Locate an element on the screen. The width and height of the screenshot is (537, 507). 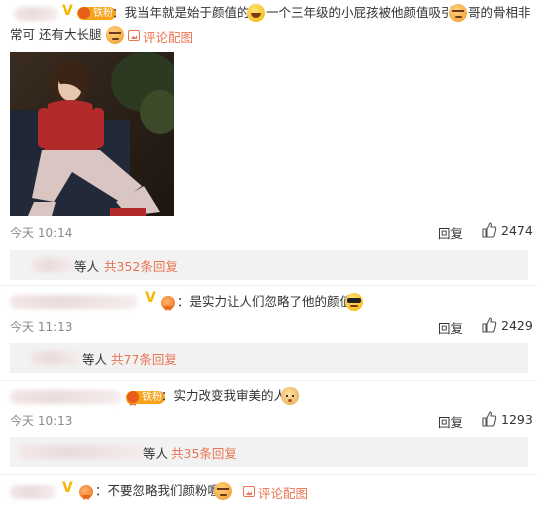
comment-photo is located at coordinates (92, 134).